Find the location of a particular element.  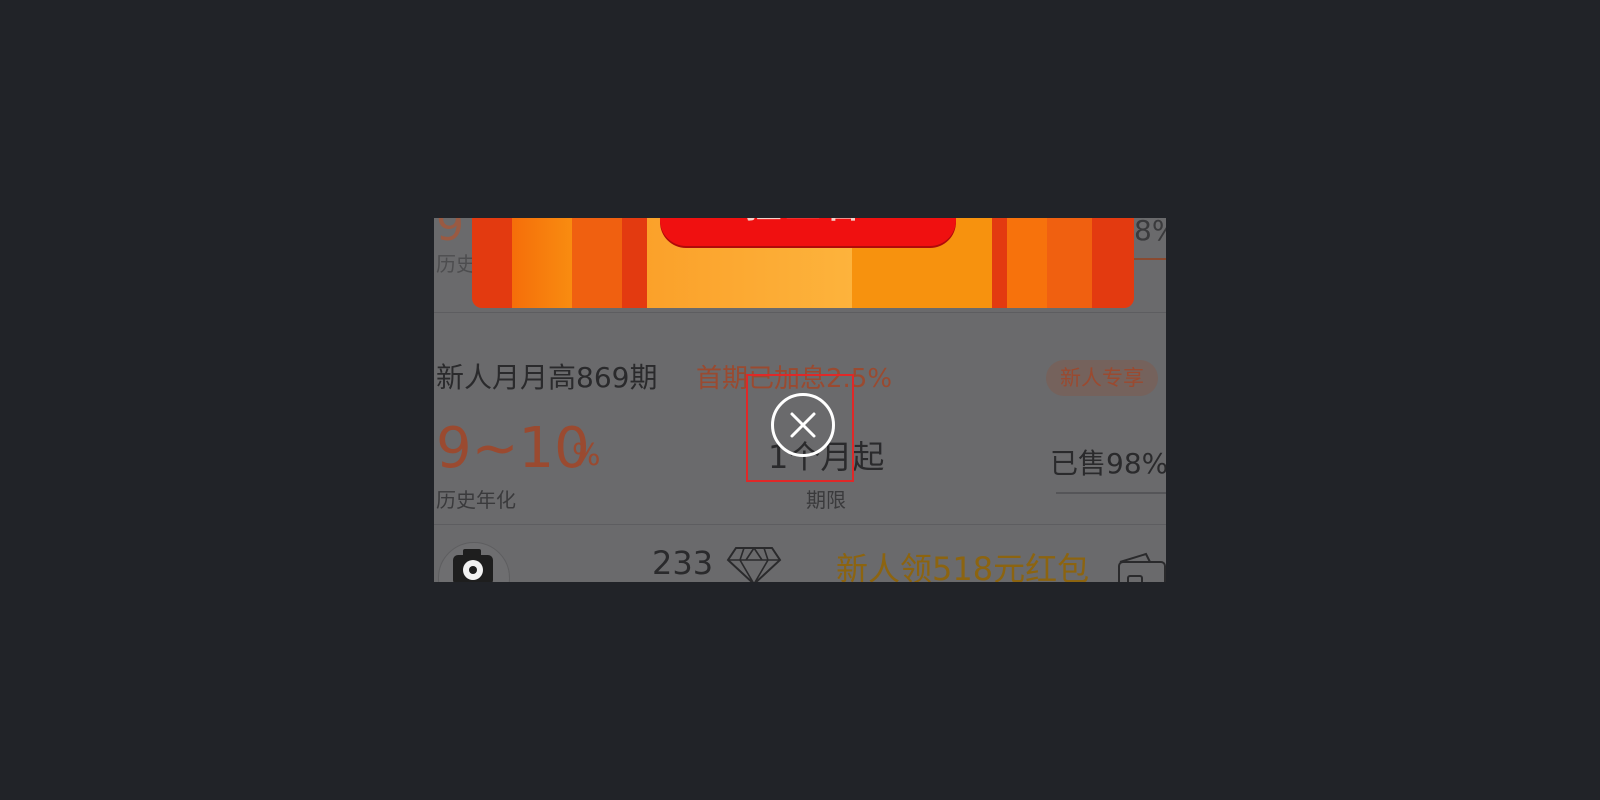

banner-button-label: 拉三合 is located at coordinates (805, 223).